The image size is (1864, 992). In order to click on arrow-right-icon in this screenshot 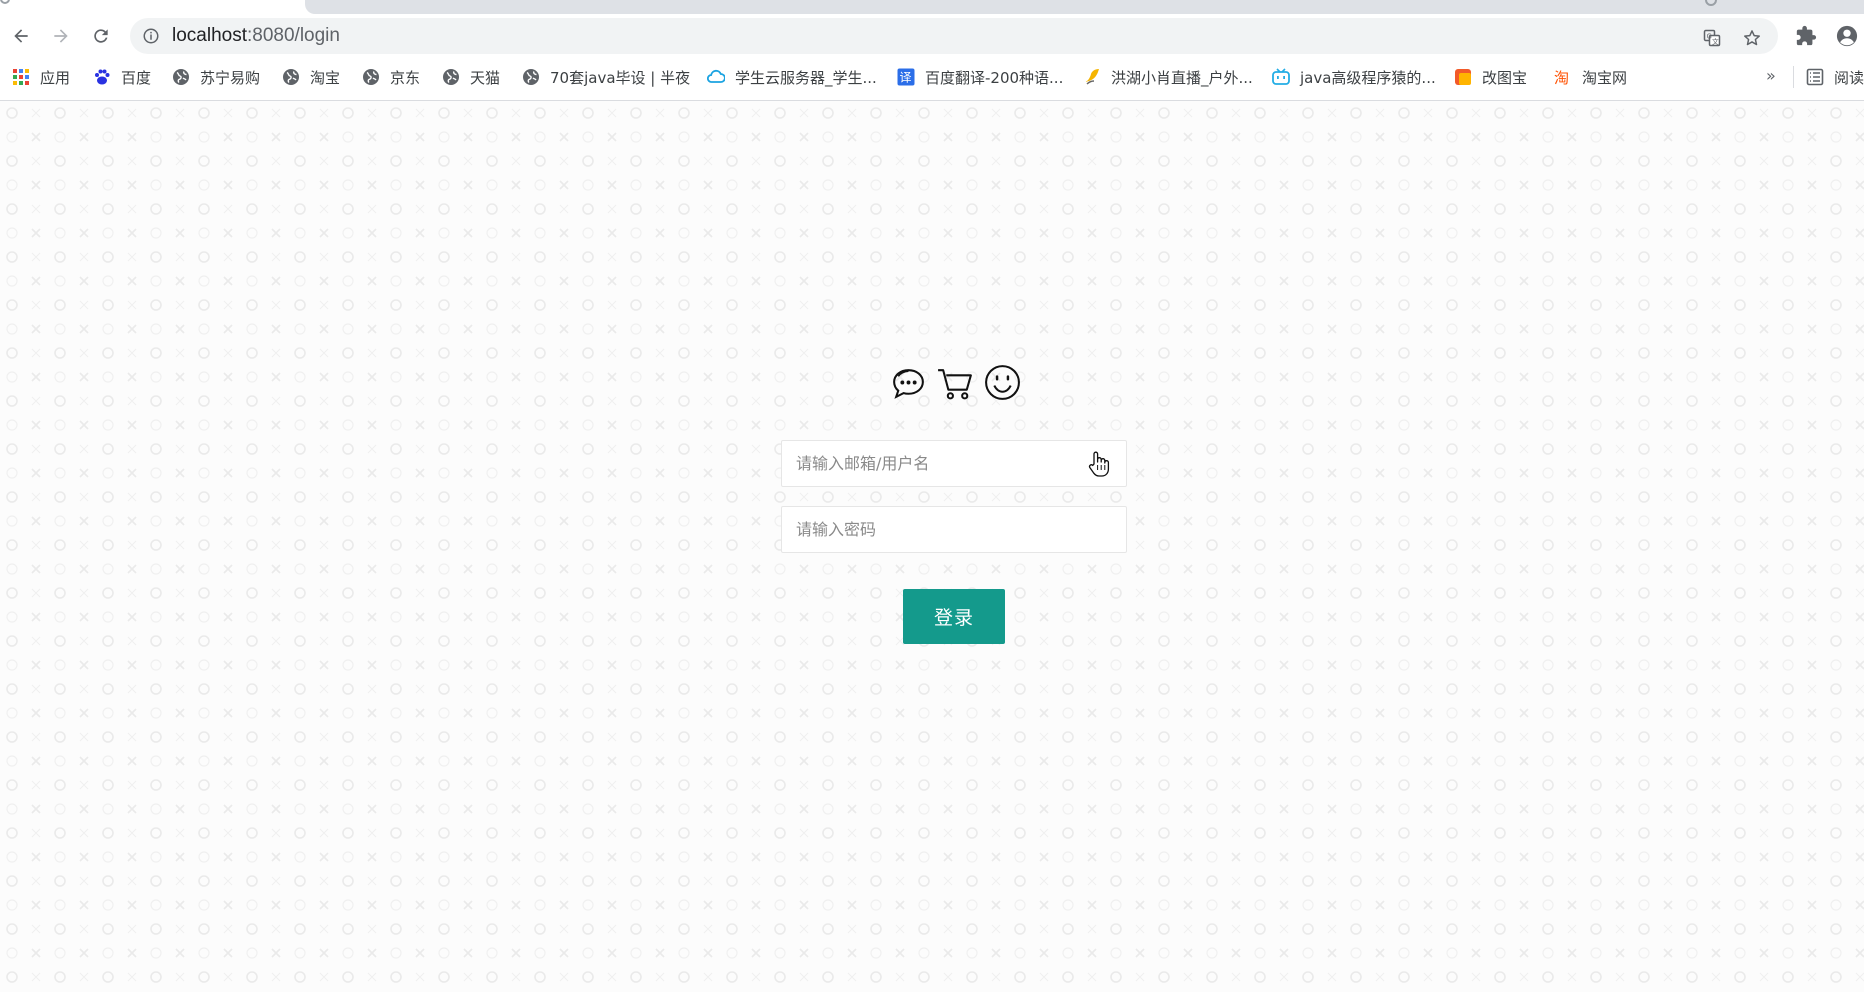, I will do `click(61, 36)`.